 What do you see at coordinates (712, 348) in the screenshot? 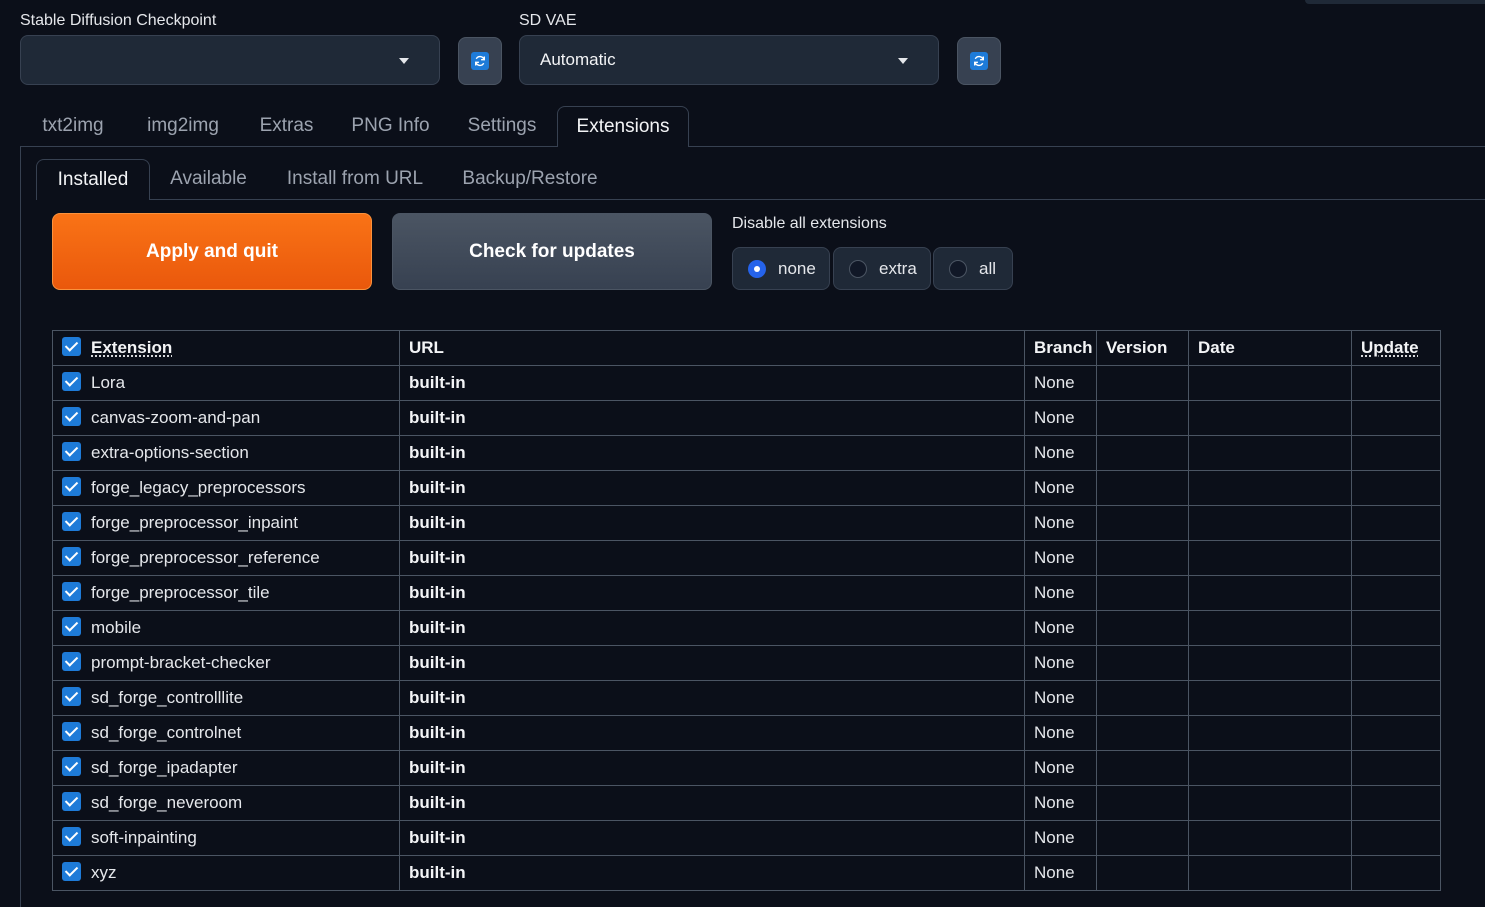
I see `header-url: URL` at bounding box center [712, 348].